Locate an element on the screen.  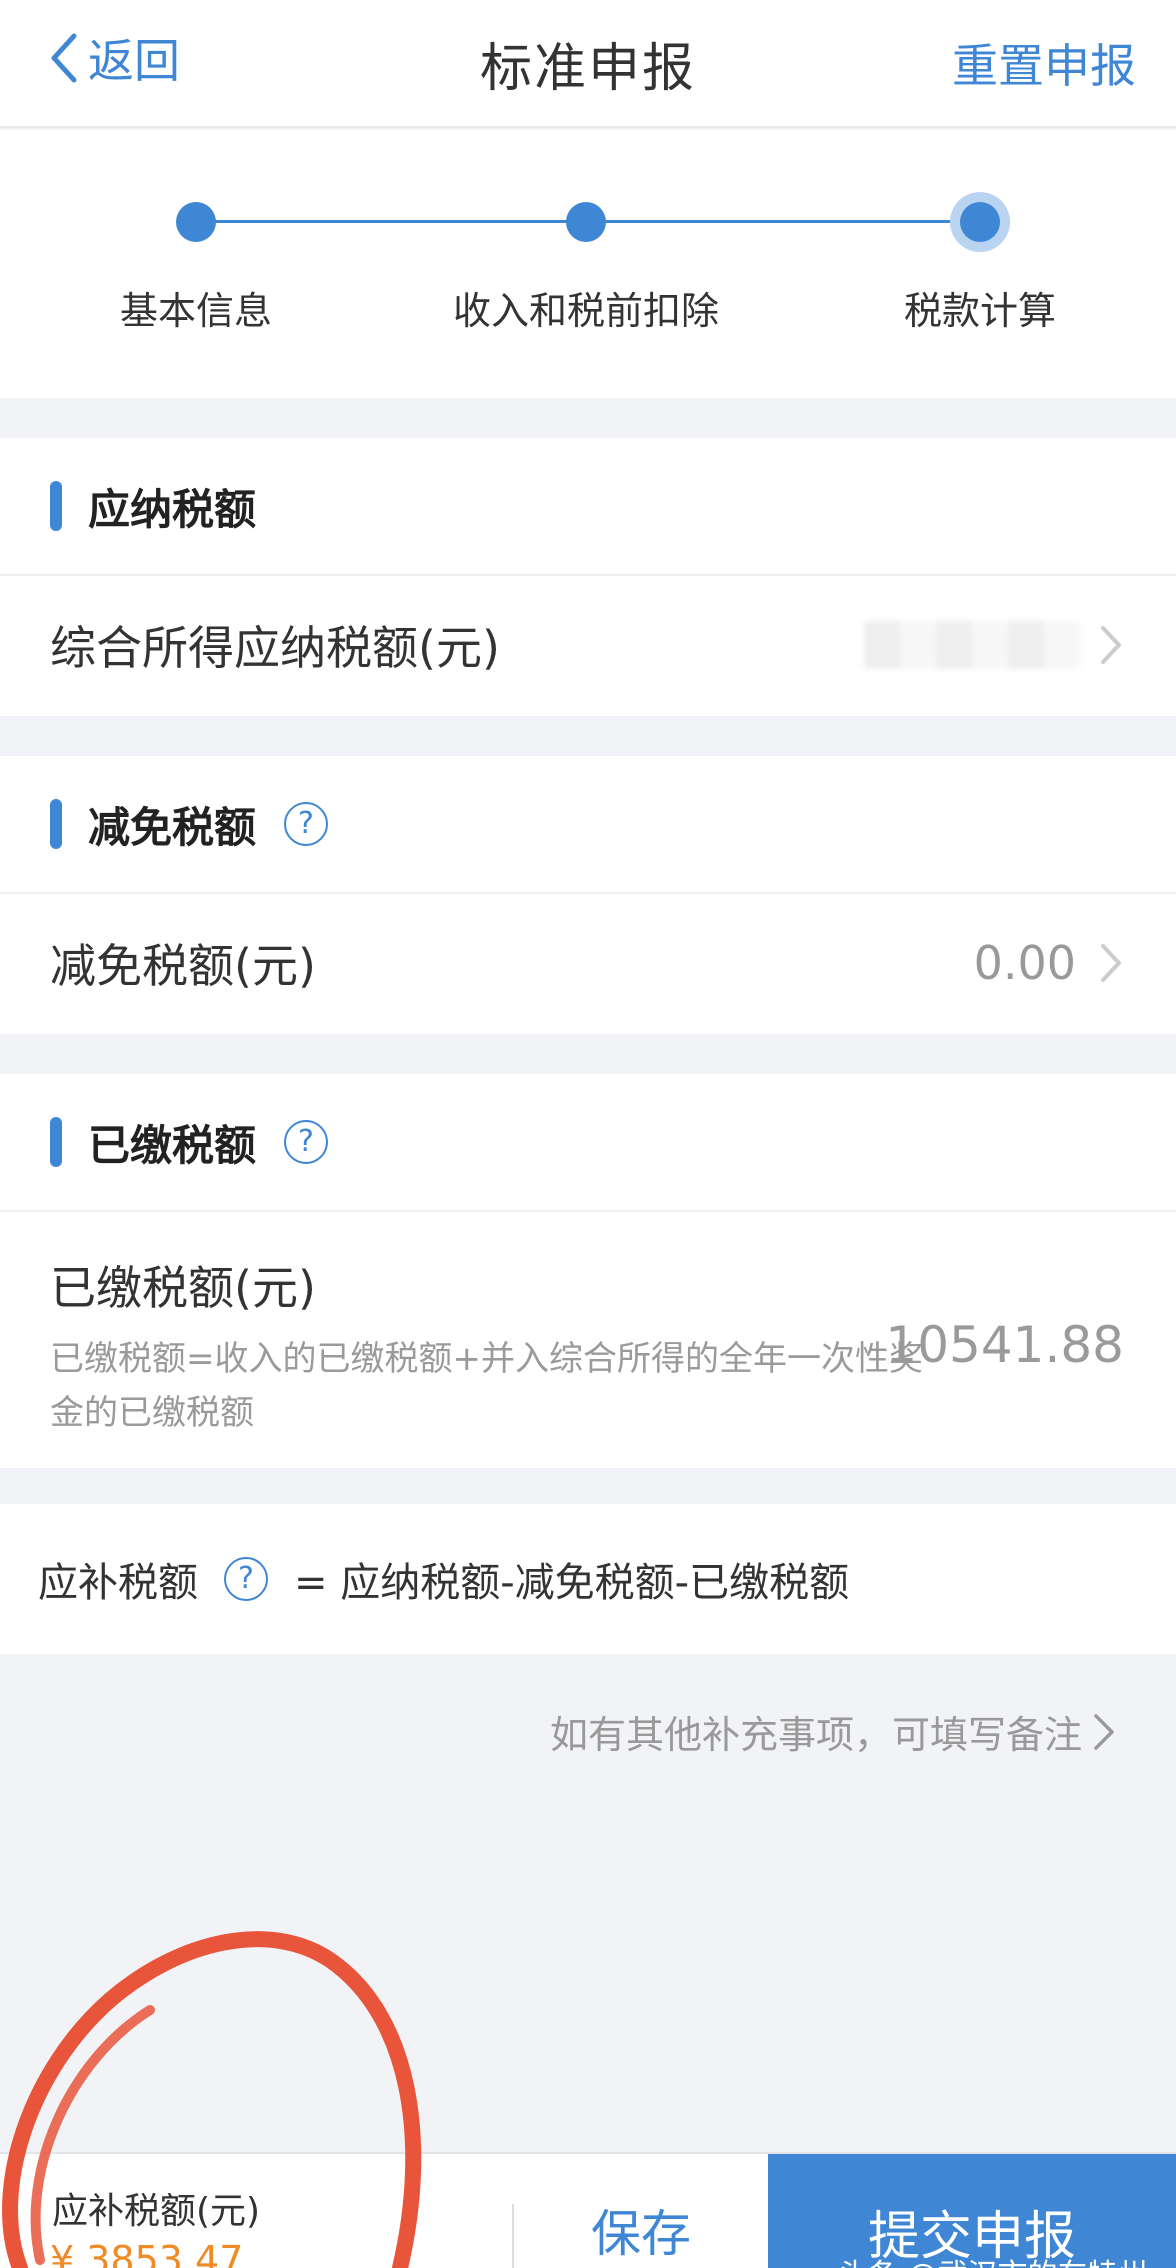
section-header: 已缴税额 ? is located at coordinates (588, 1143).